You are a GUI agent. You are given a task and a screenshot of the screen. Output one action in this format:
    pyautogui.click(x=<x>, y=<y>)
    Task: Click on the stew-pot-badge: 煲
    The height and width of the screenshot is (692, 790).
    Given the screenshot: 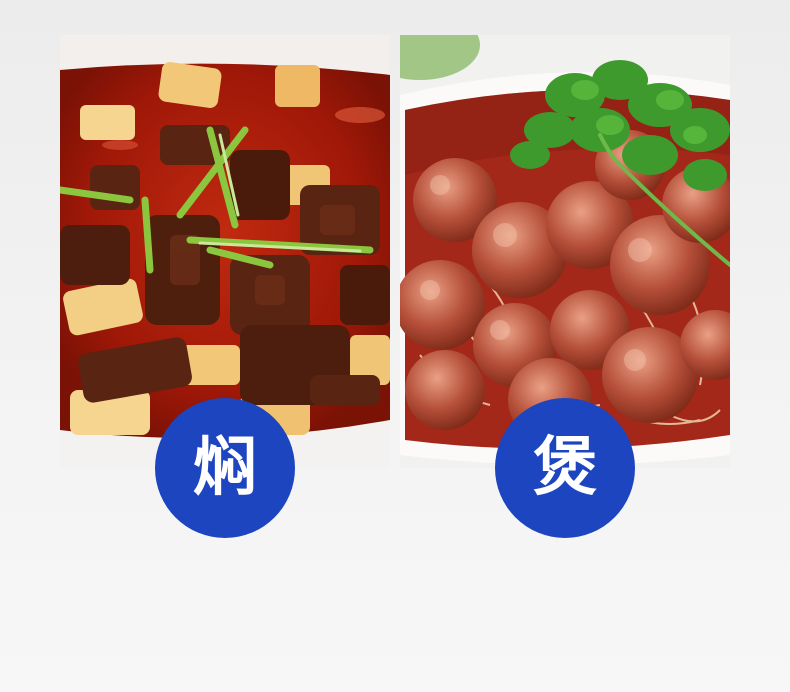 What is the action you would take?
    pyautogui.click(x=565, y=468)
    